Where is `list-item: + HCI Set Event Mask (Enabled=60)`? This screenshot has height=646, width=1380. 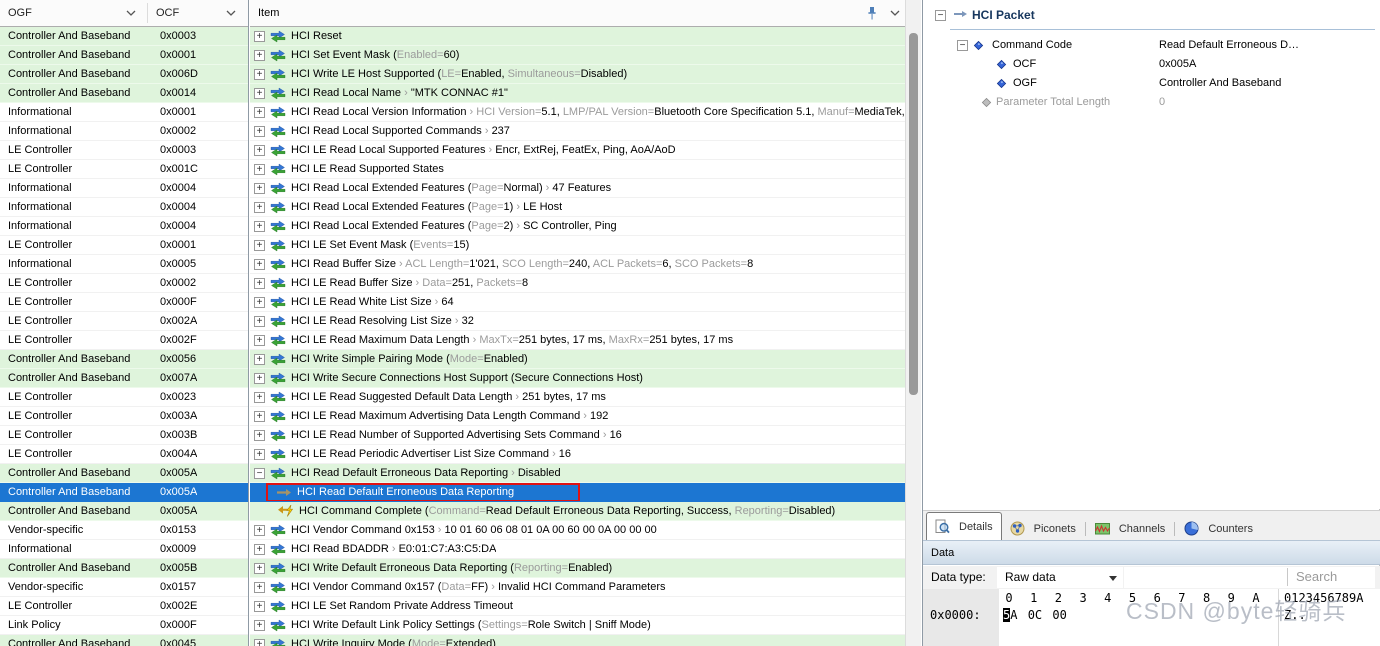
list-item: + HCI Set Event Mask (Enabled=60) is located at coordinates (577, 55).